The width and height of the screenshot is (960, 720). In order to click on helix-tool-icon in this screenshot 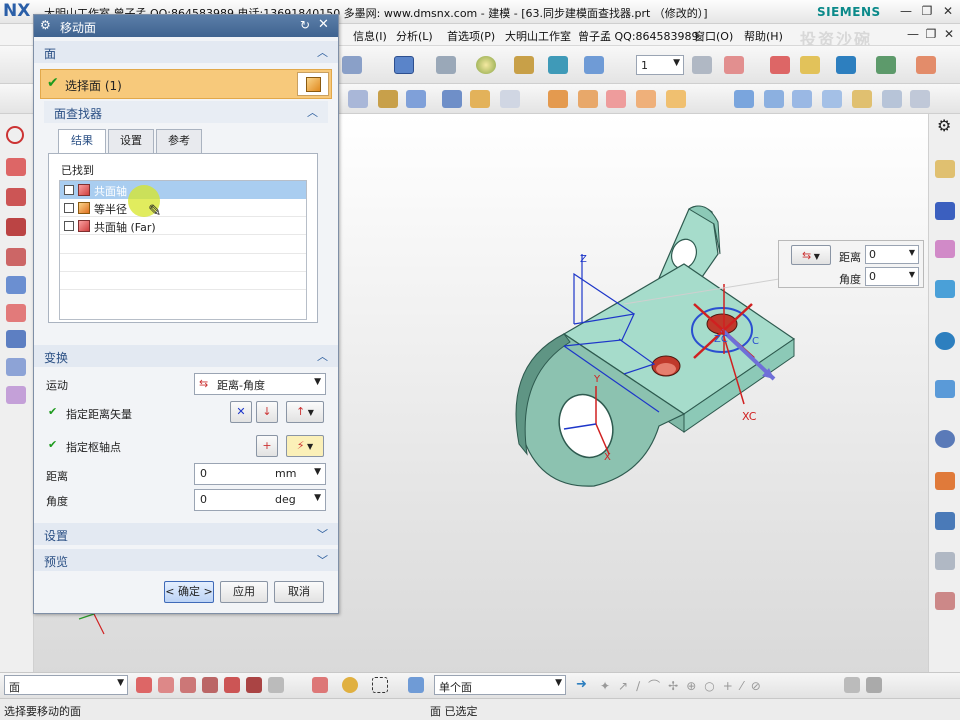, I will do `click(16, 257)`.